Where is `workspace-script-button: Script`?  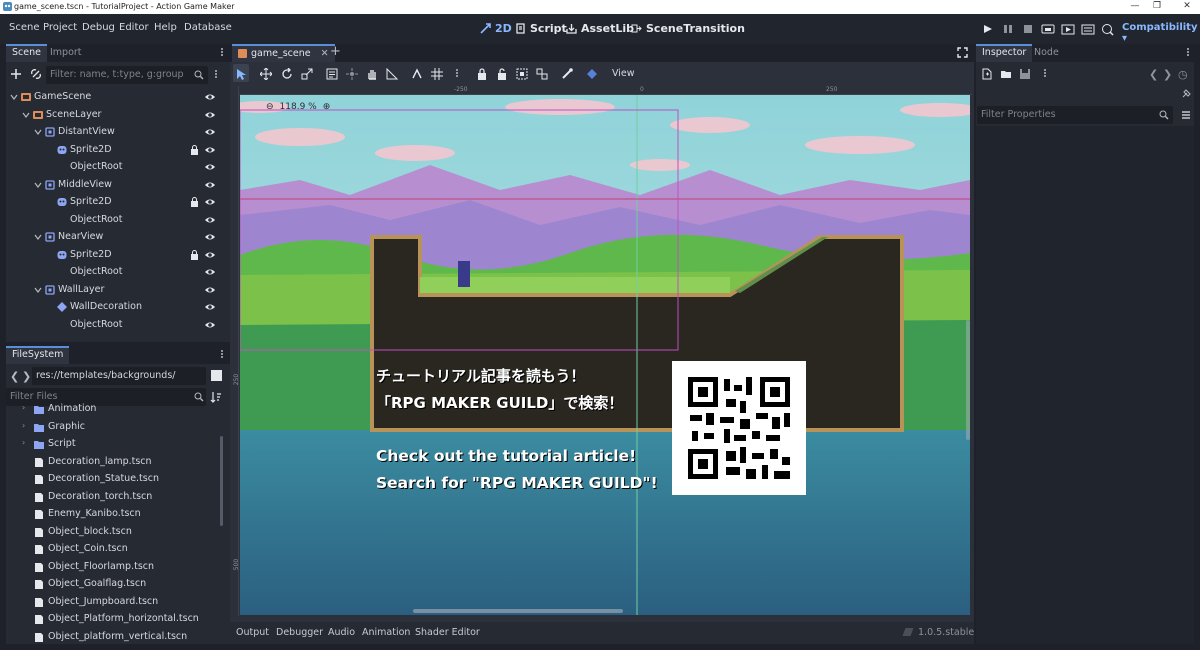 workspace-script-button: Script is located at coordinates (541, 28).